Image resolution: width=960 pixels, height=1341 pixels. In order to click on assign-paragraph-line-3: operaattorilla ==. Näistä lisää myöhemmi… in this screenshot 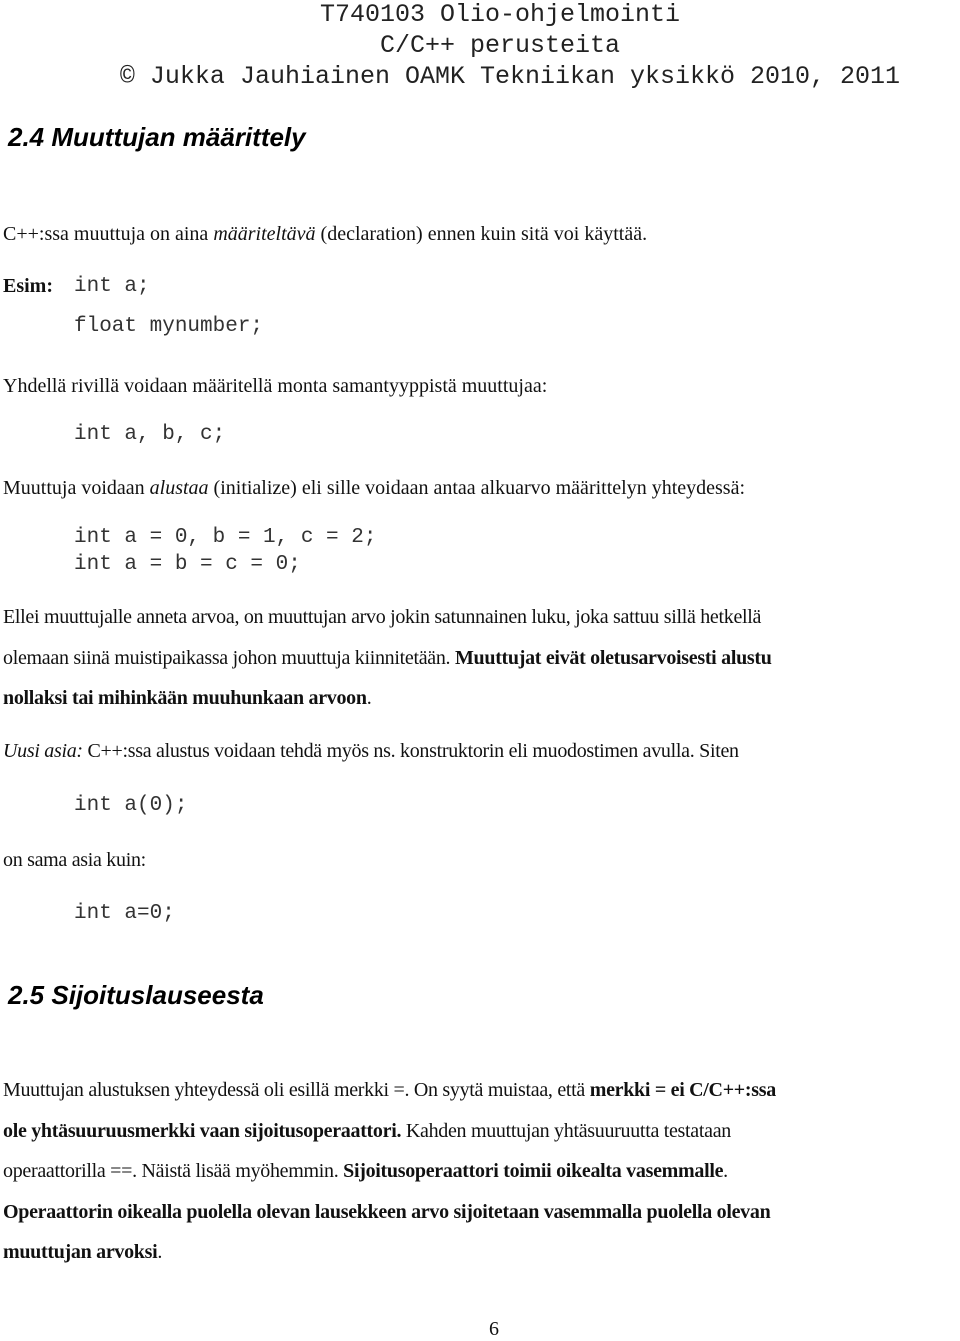, I will do `click(365, 1171)`.